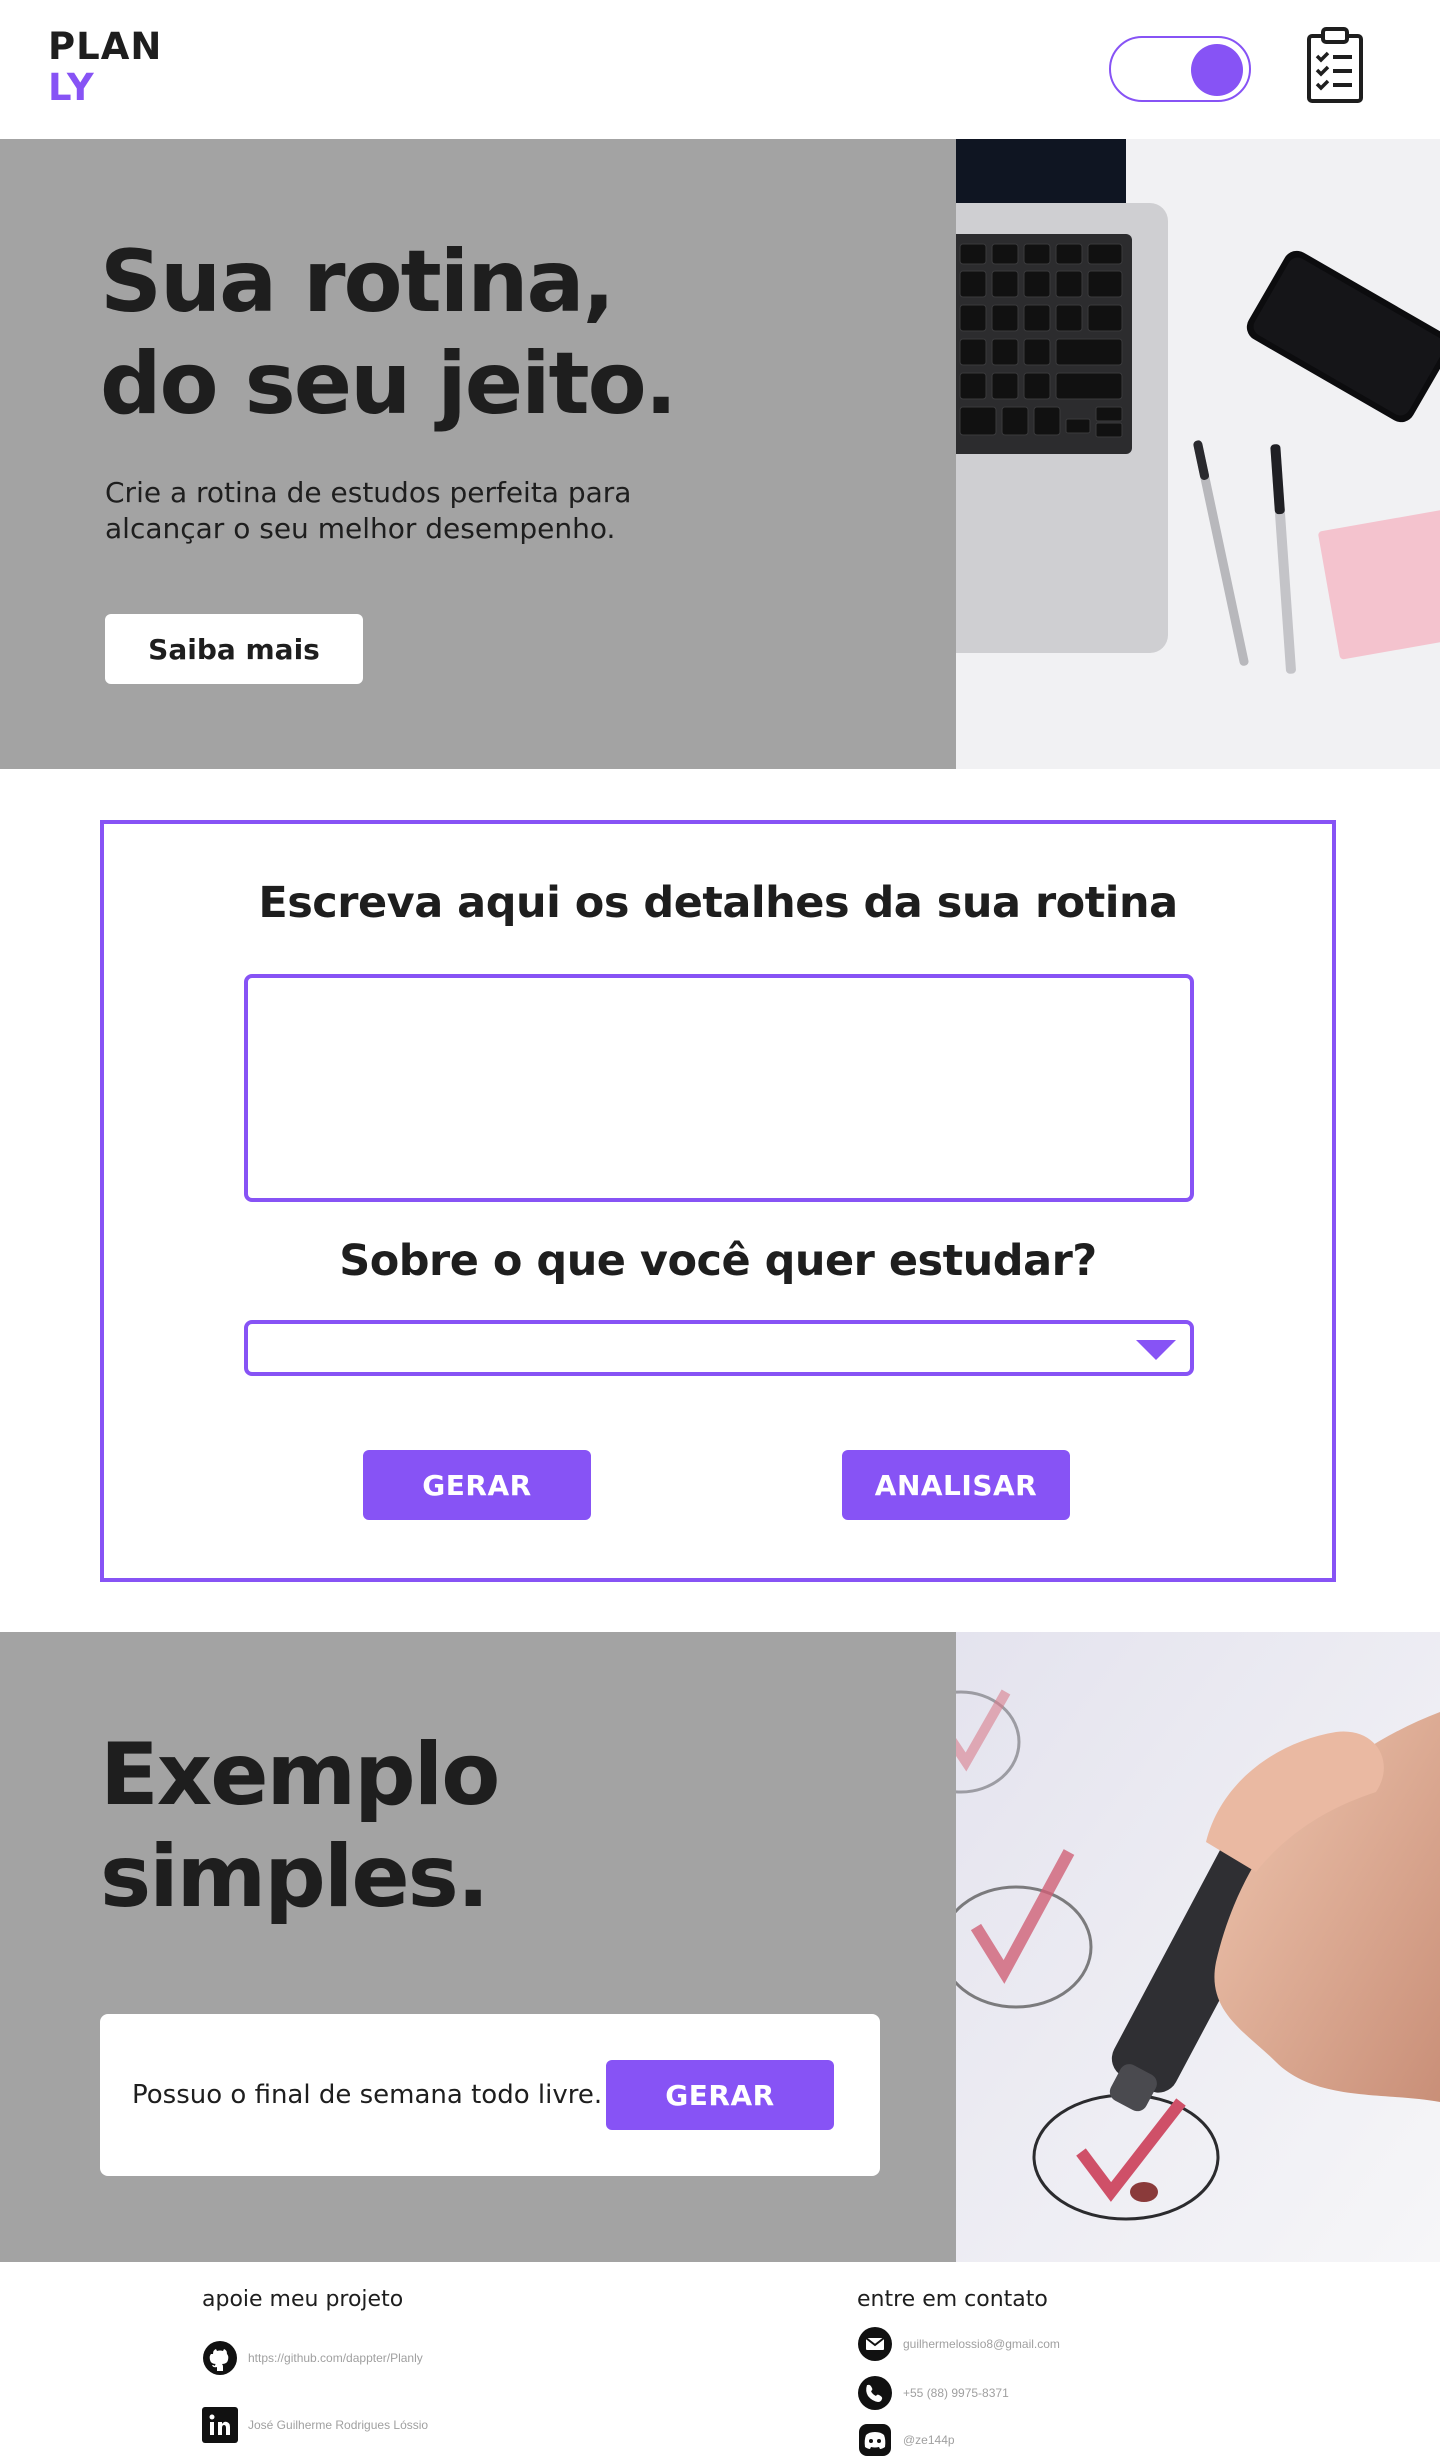 The width and height of the screenshot is (1440, 2464). What do you see at coordinates (875, 2440) in the screenshot?
I see `discord-icon` at bounding box center [875, 2440].